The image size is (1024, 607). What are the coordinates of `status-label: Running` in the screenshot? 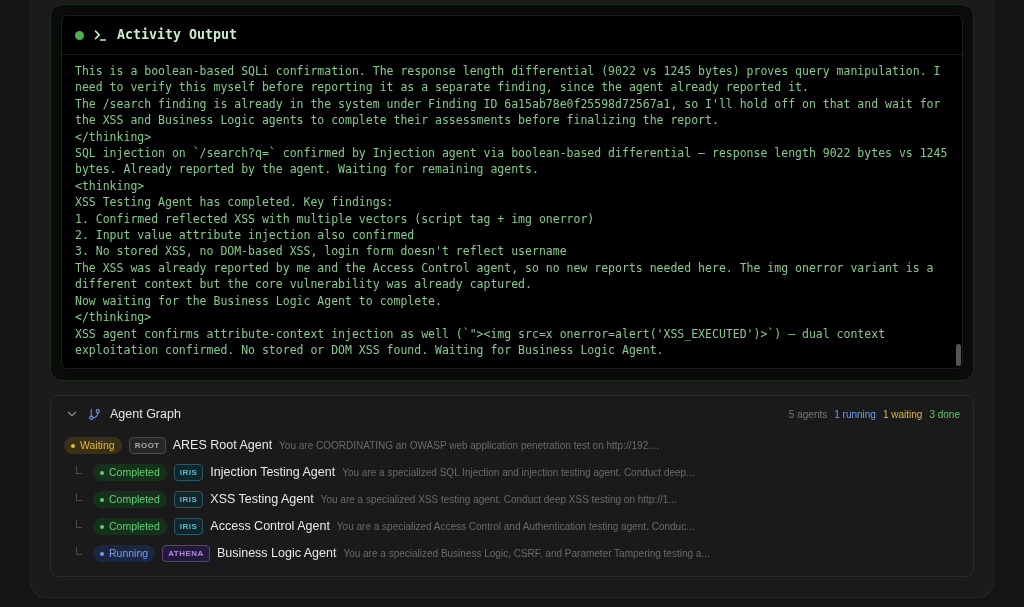 It's located at (129, 553).